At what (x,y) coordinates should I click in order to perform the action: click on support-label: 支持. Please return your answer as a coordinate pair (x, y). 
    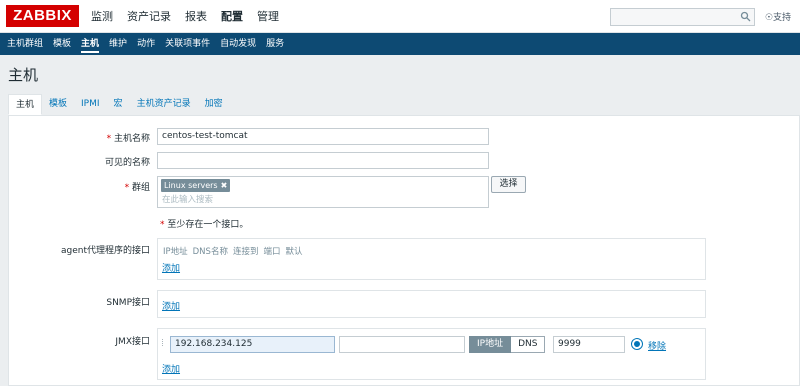
    Looking at the image, I should click on (782, 18).